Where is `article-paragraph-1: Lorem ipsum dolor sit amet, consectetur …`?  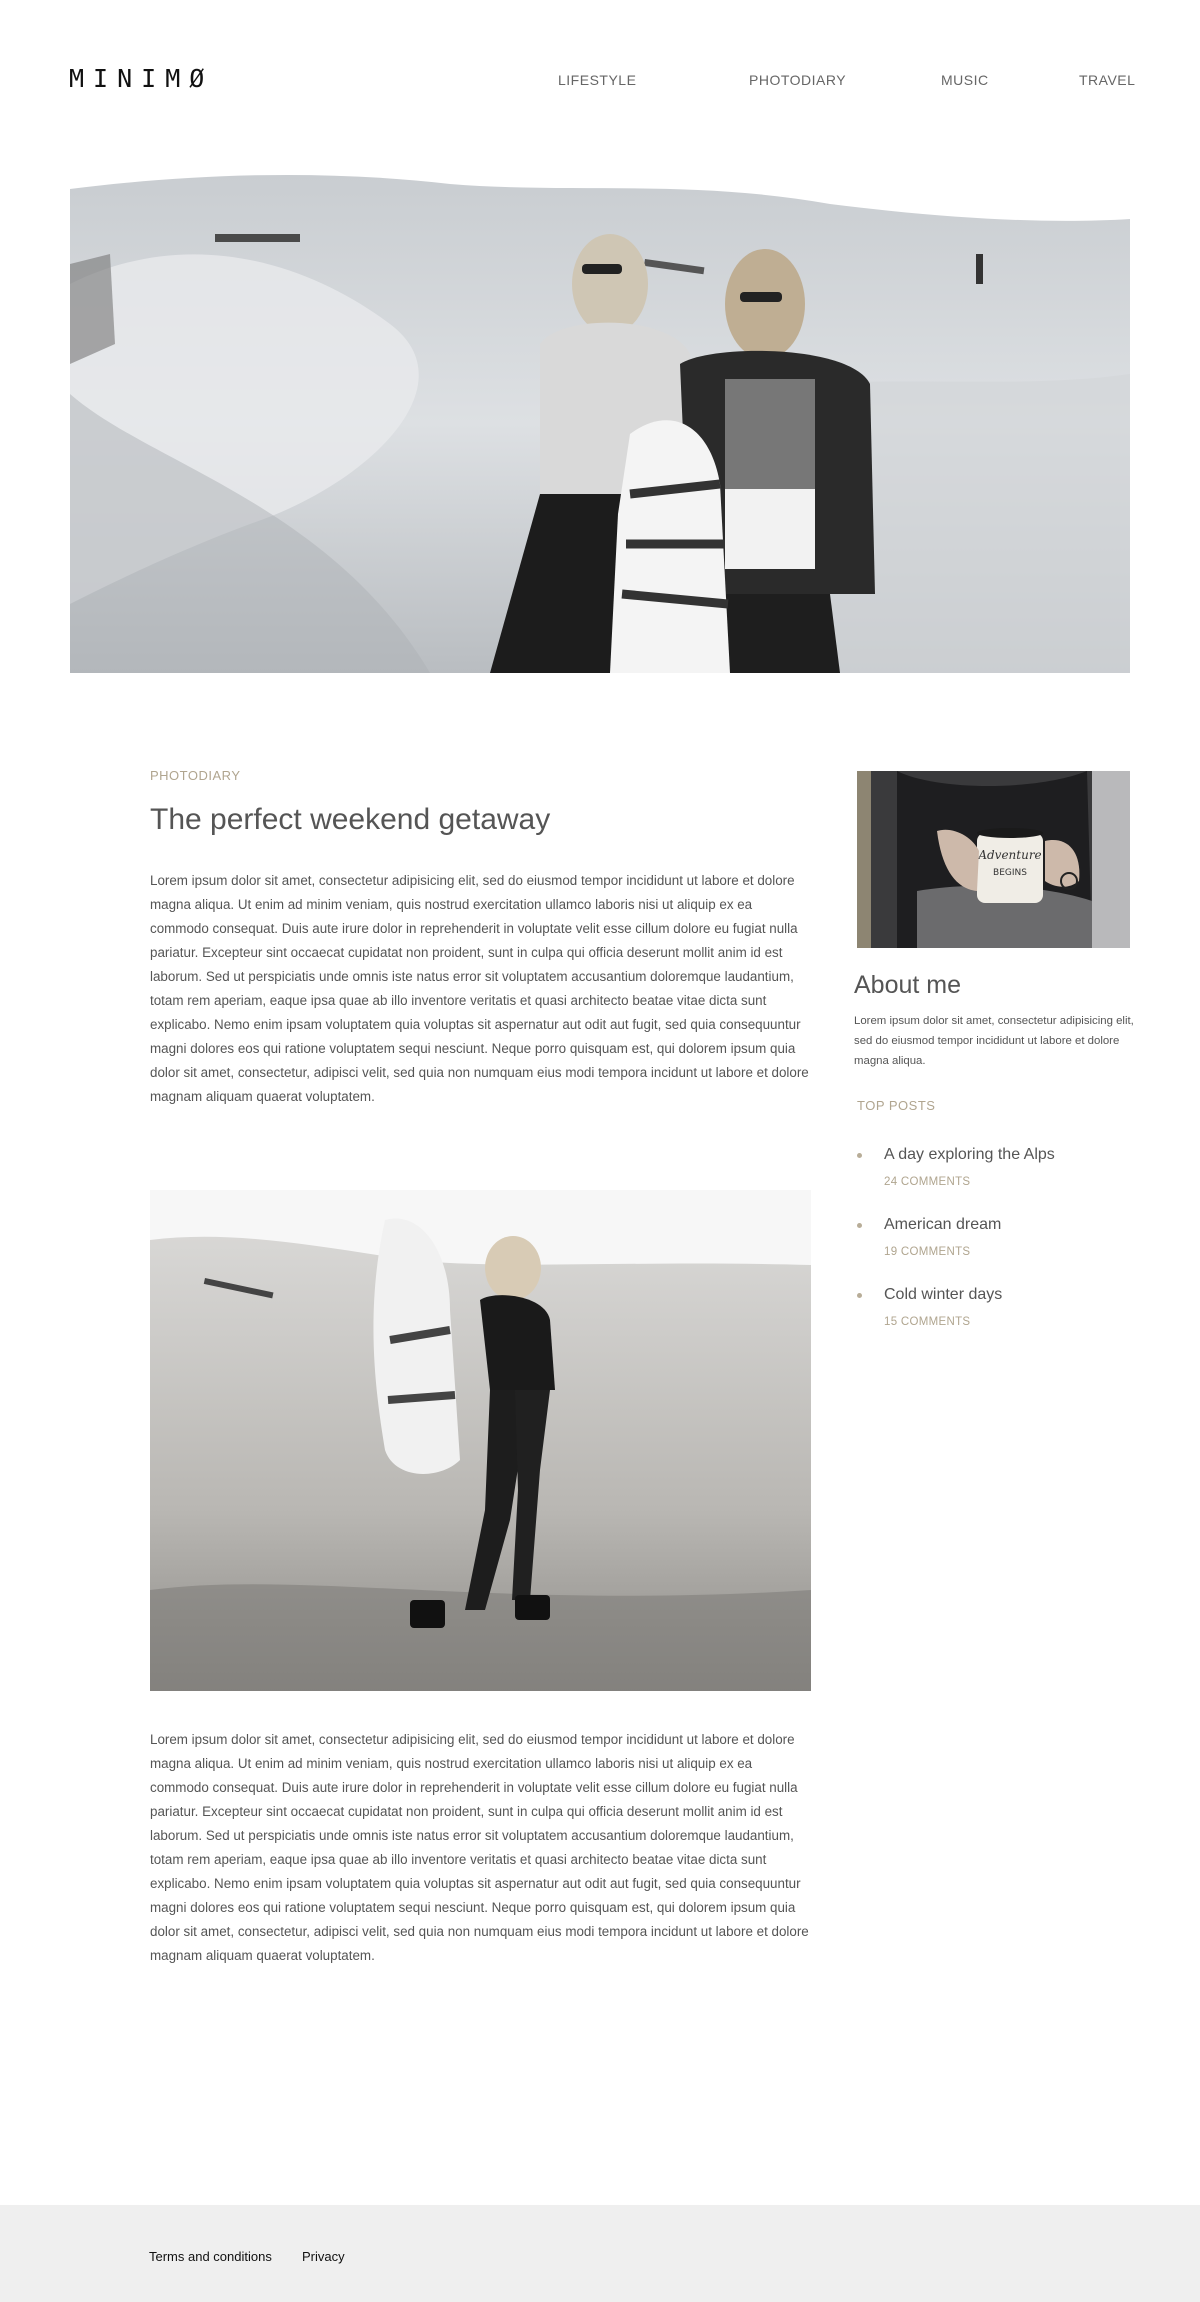 article-paragraph-1: Lorem ipsum dolor sit amet, consectetur … is located at coordinates (479, 988).